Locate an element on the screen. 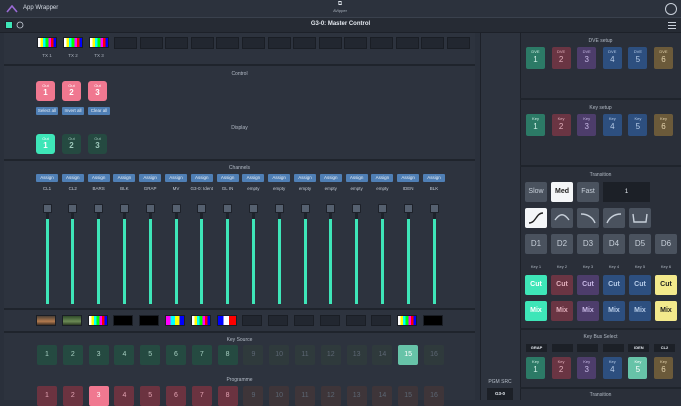  dve-D3-button: D3 is located at coordinates (588, 244).